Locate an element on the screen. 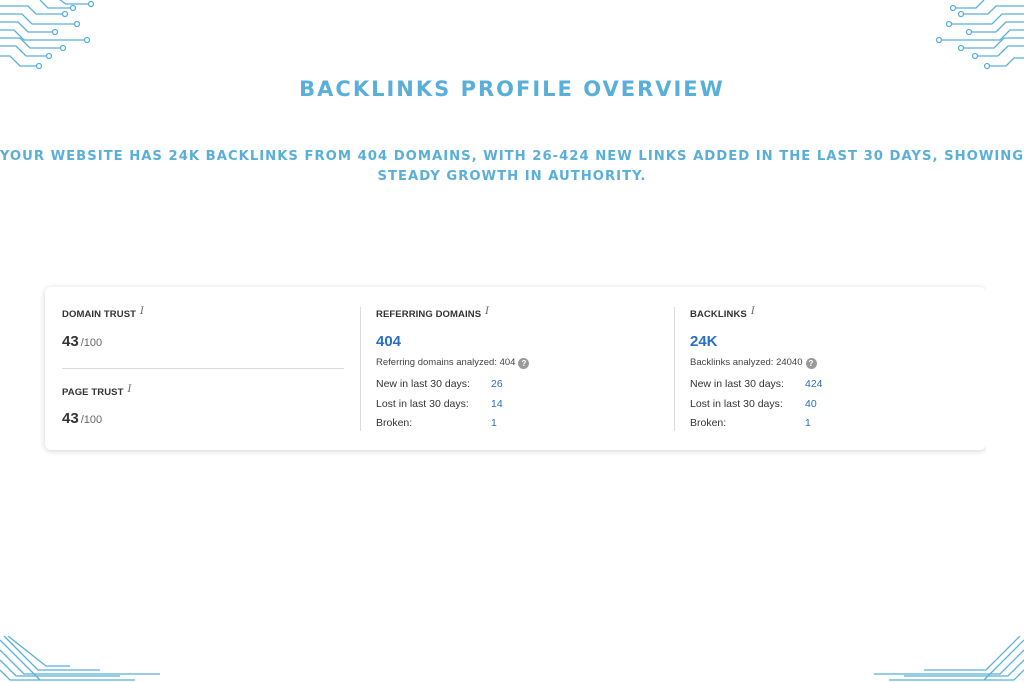  bl-lost-value: 40 is located at coordinates (811, 404).